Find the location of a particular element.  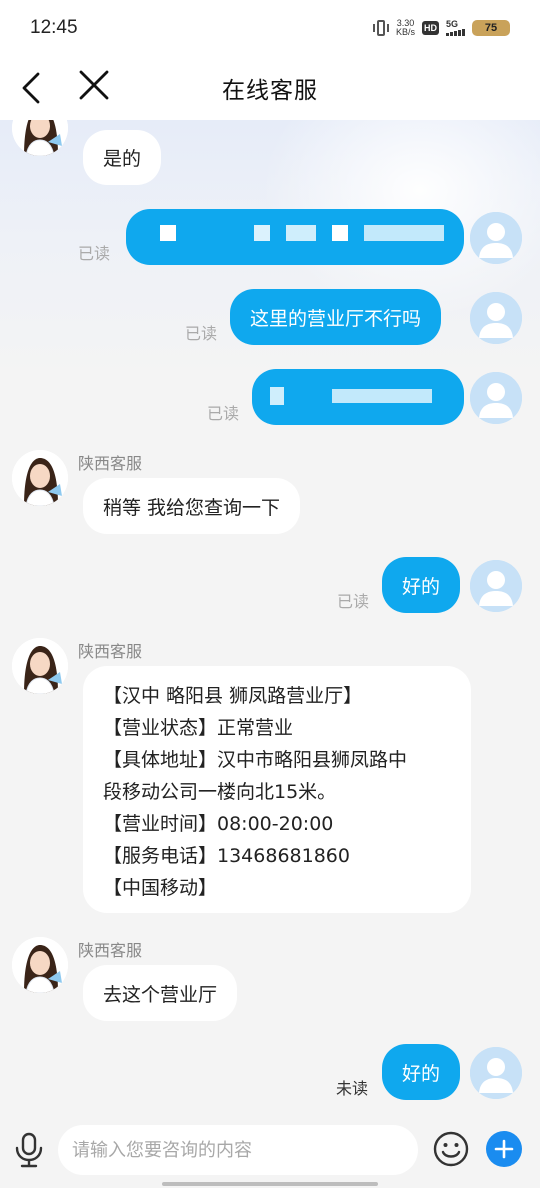

store-info-line: 【营业状态】正常营业 is located at coordinates (198, 728).